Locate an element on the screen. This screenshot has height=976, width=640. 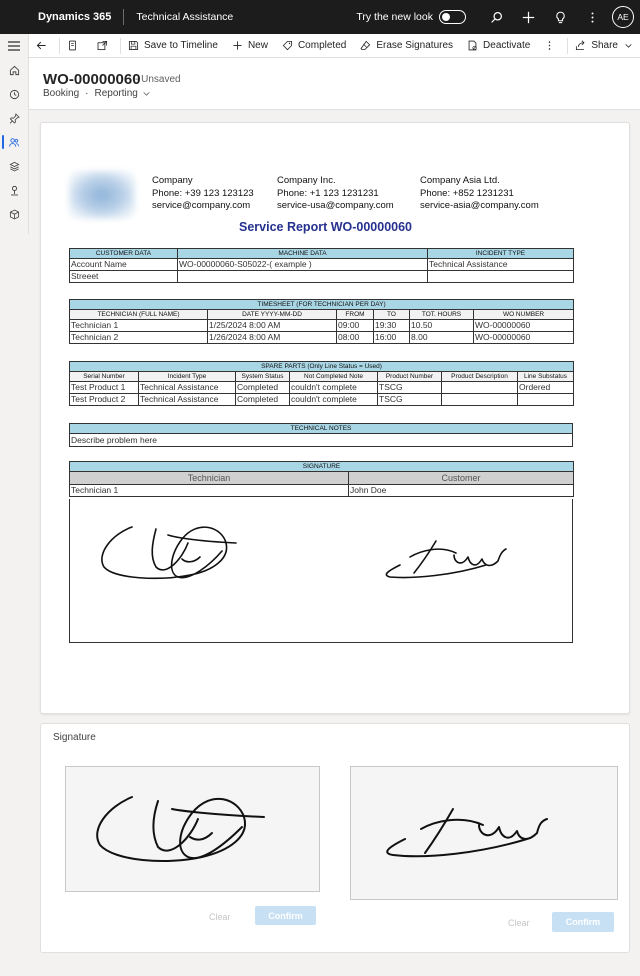
tag-icon is located at coordinates (287, 45).